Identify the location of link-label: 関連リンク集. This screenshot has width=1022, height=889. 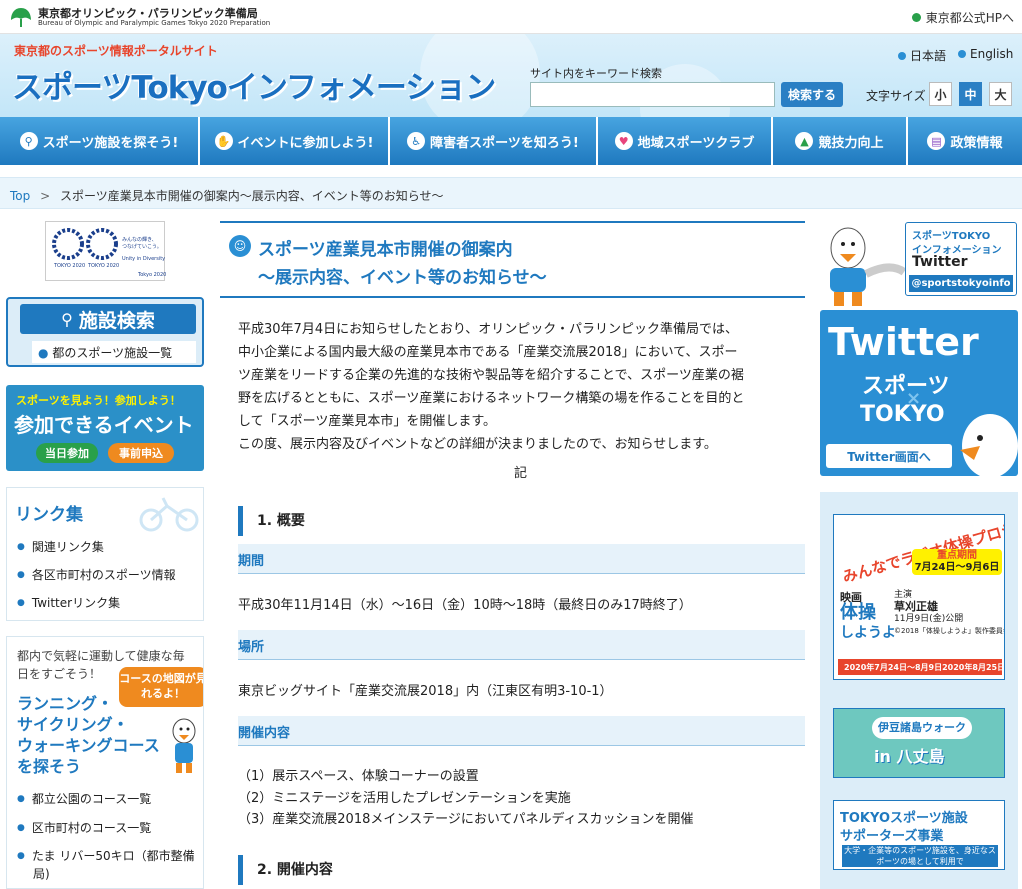
(67, 547).